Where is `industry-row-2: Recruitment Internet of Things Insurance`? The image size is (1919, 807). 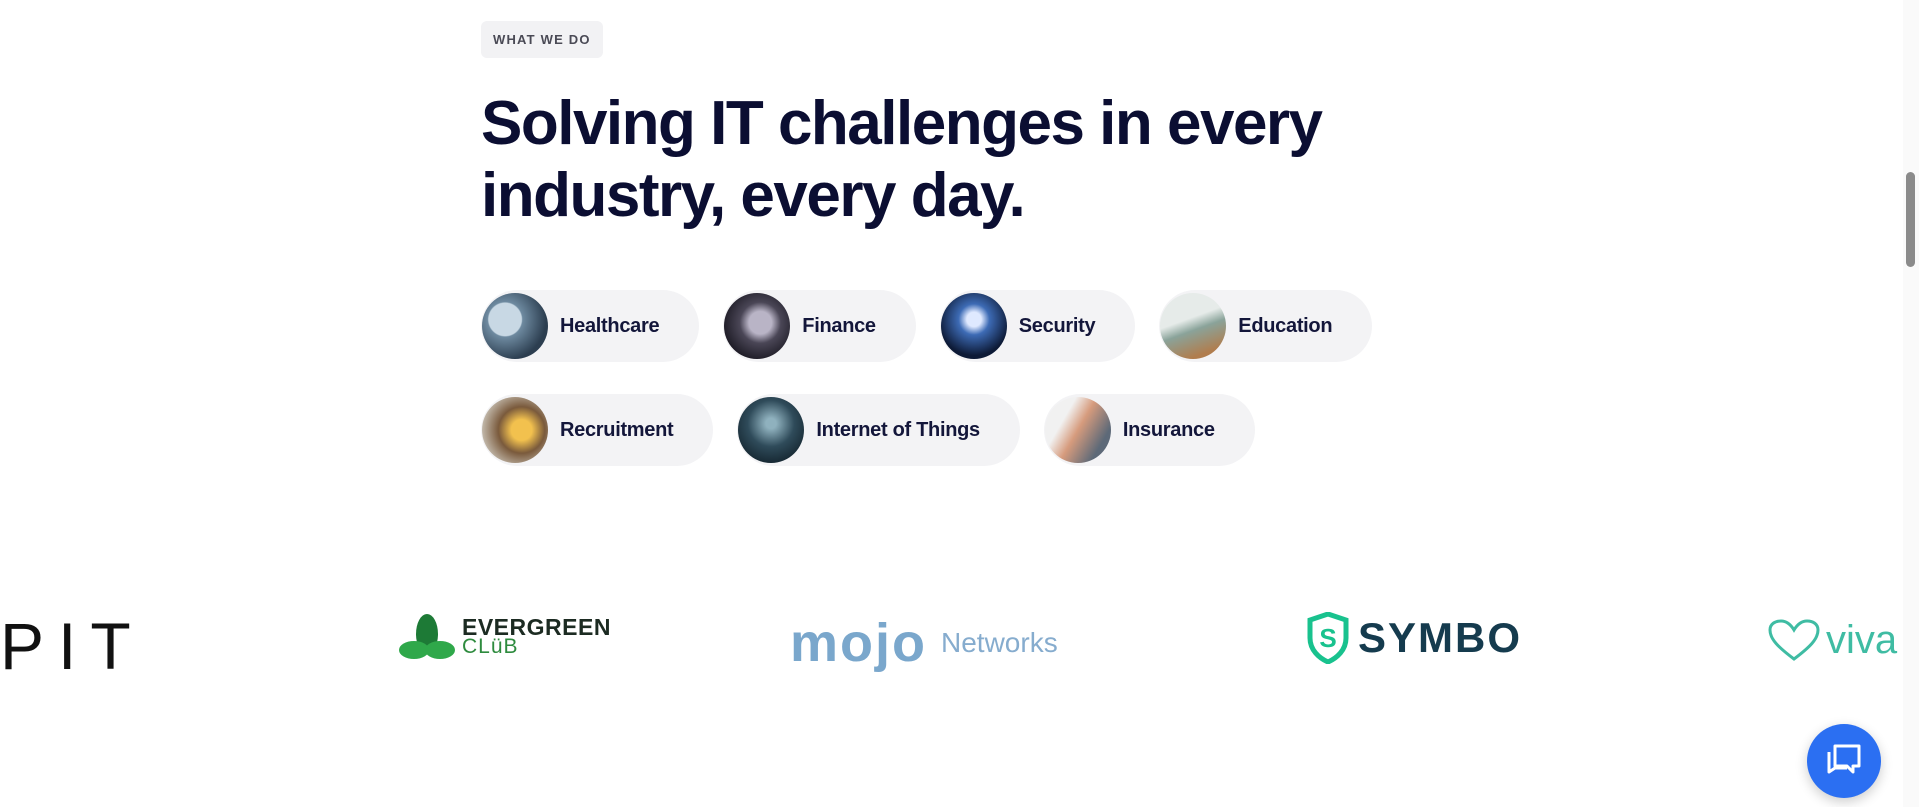
industry-row-2: Recruitment Internet of Things Insurance is located at coordinates (961, 430).